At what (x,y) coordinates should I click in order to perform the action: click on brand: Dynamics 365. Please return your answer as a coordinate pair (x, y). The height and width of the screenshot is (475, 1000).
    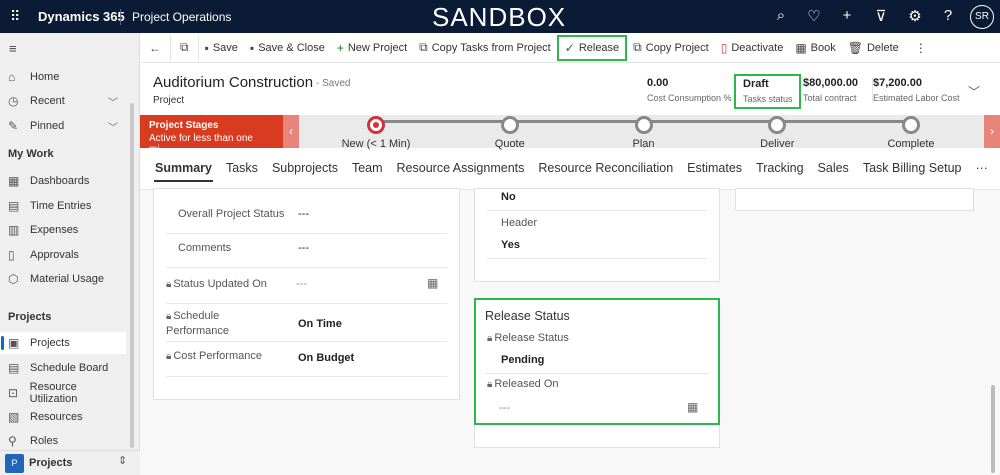
    Looking at the image, I should click on (81, 16).